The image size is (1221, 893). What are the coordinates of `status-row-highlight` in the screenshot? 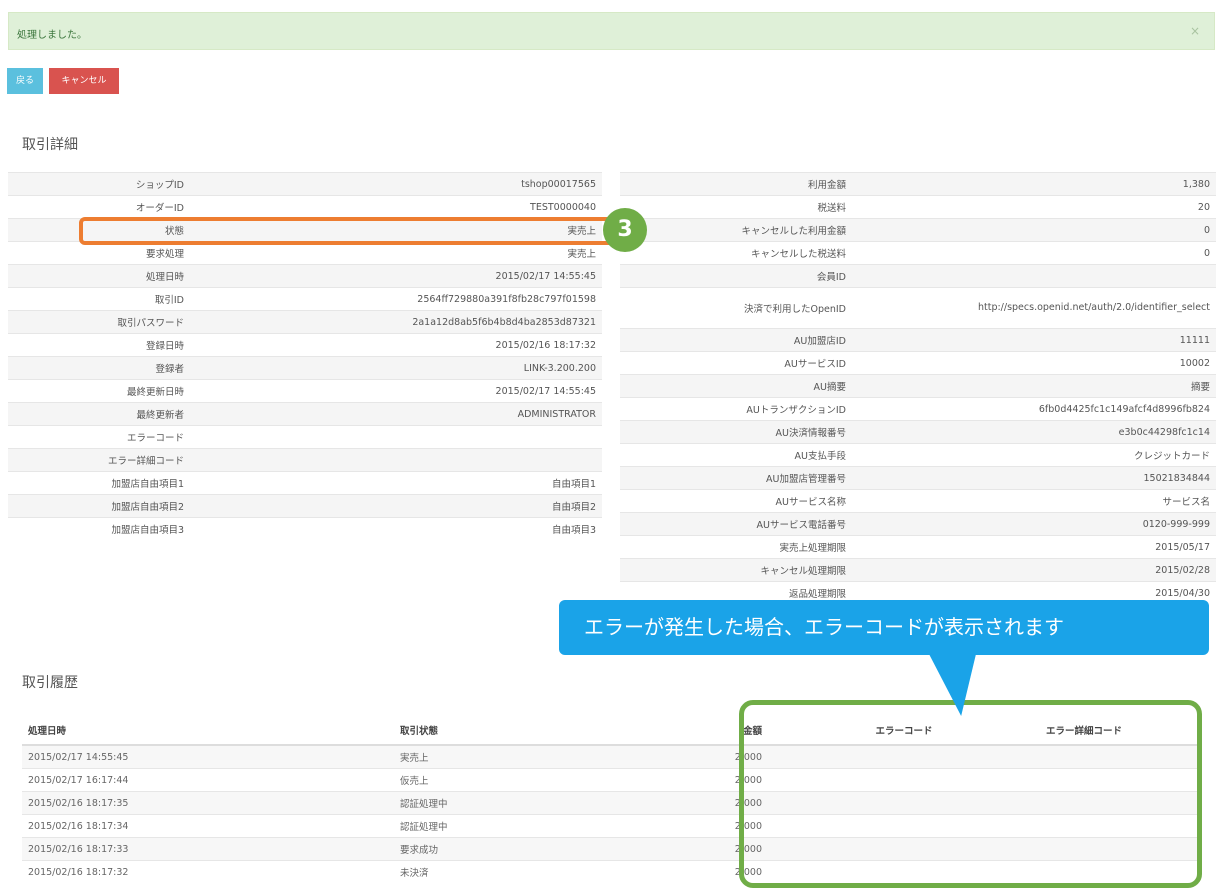 It's located at (349, 231).